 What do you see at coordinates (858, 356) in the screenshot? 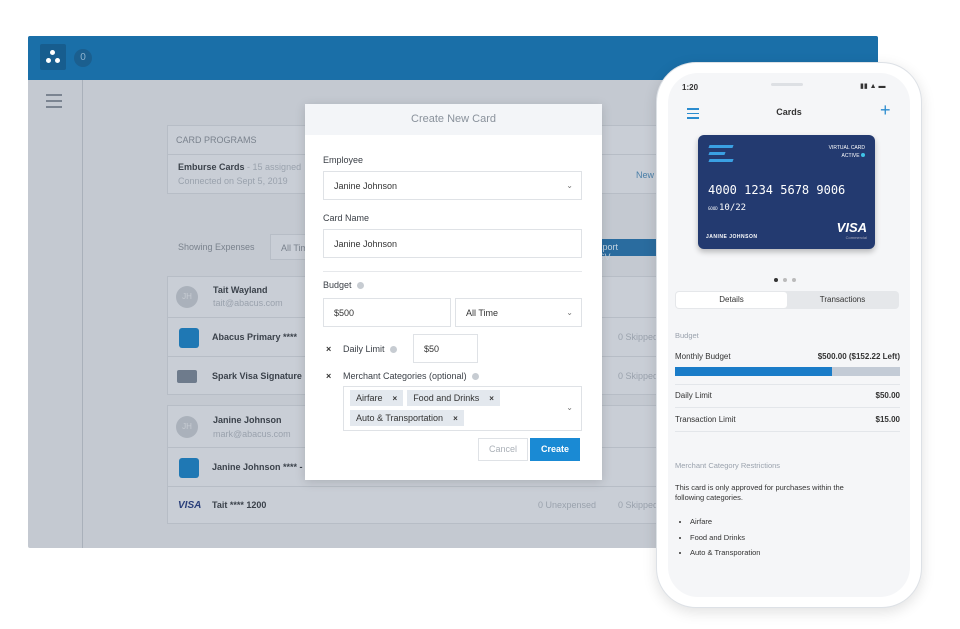
I see `monthly-budget-value: $500.00 ($152.22 Left)` at bounding box center [858, 356].